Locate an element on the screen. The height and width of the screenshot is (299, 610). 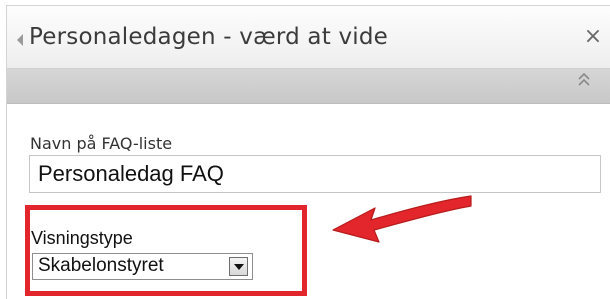
triangle-left-icon is located at coordinates (20, 40).